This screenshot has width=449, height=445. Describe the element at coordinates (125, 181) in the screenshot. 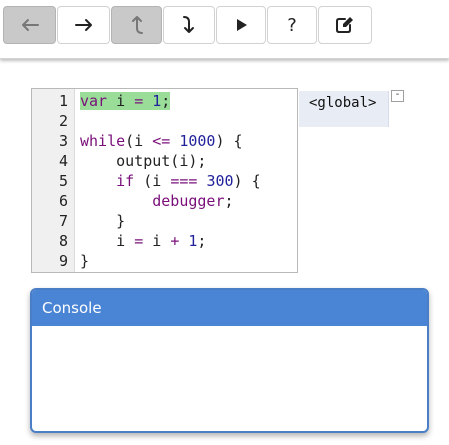

I see `code-token: if` at that location.